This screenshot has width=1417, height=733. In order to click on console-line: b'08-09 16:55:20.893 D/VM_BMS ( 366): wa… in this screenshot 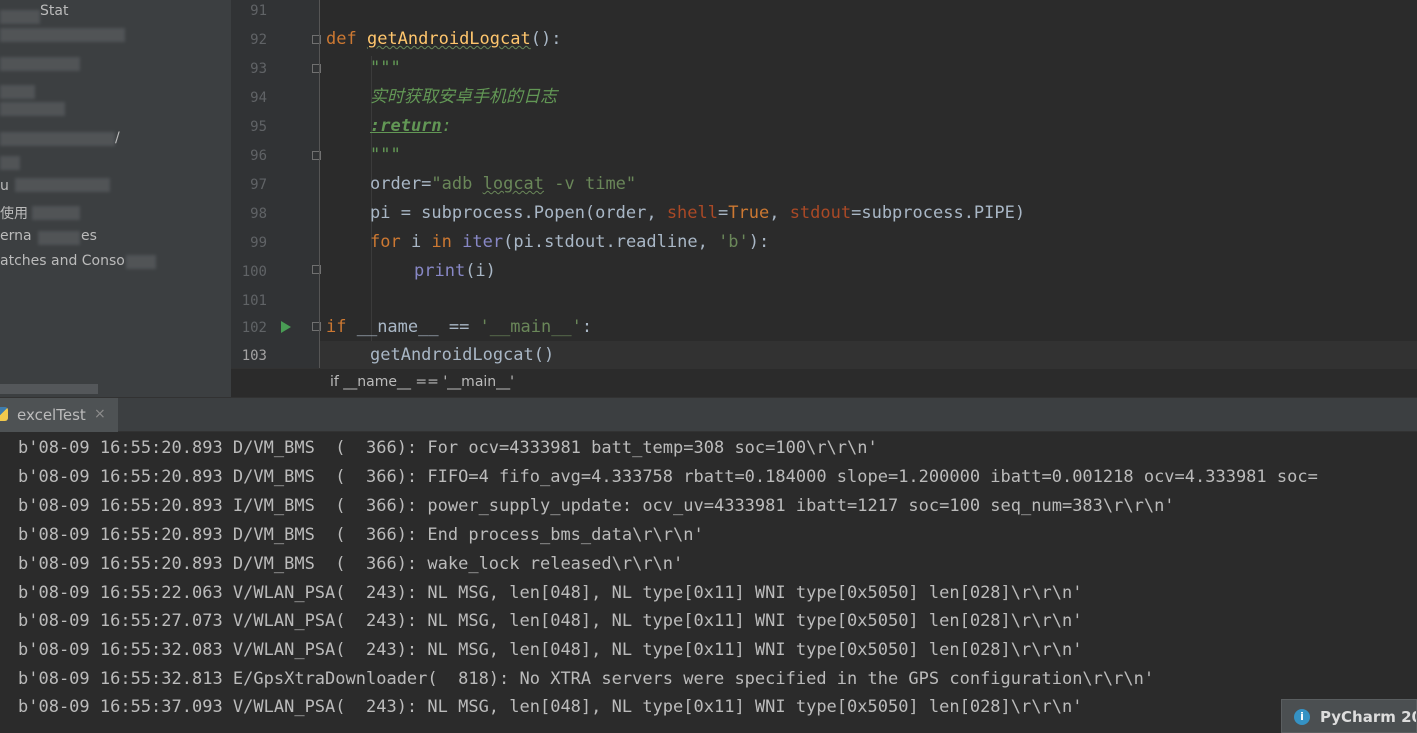, I will do `click(351, 564)`.